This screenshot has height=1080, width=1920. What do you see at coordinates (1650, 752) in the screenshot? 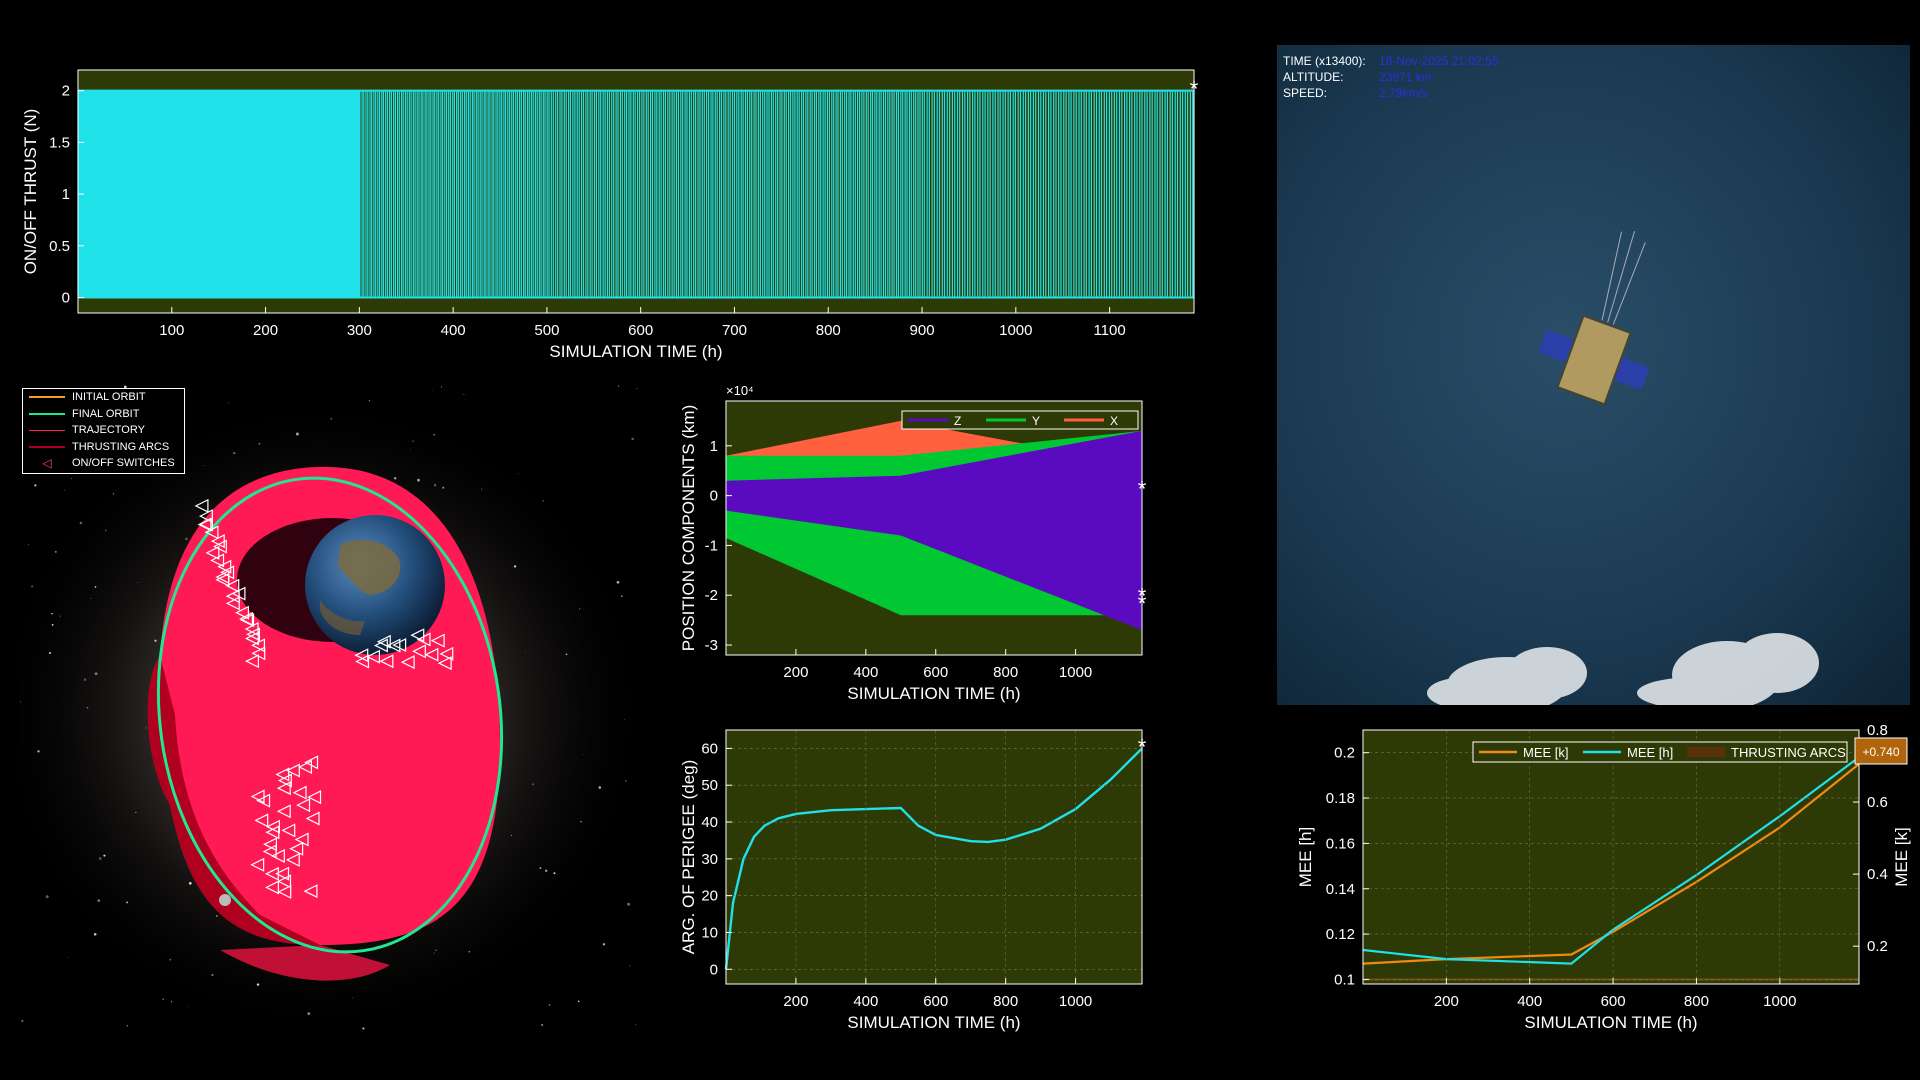
I see `legend-label: MEE [h]` at bounding box center [1650, 752].